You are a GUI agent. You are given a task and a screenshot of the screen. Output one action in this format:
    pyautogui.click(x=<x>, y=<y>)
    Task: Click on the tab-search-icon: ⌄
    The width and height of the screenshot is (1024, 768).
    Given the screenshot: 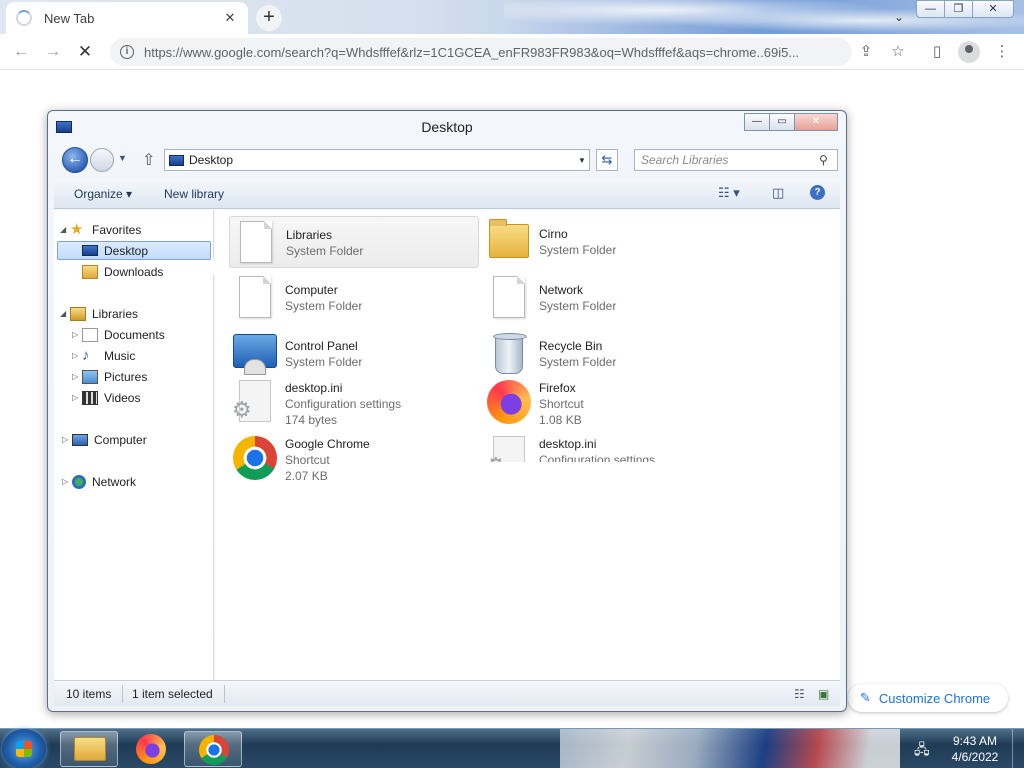 What is the action you would take?
    pyautogui.click(x=899, y=17)
    